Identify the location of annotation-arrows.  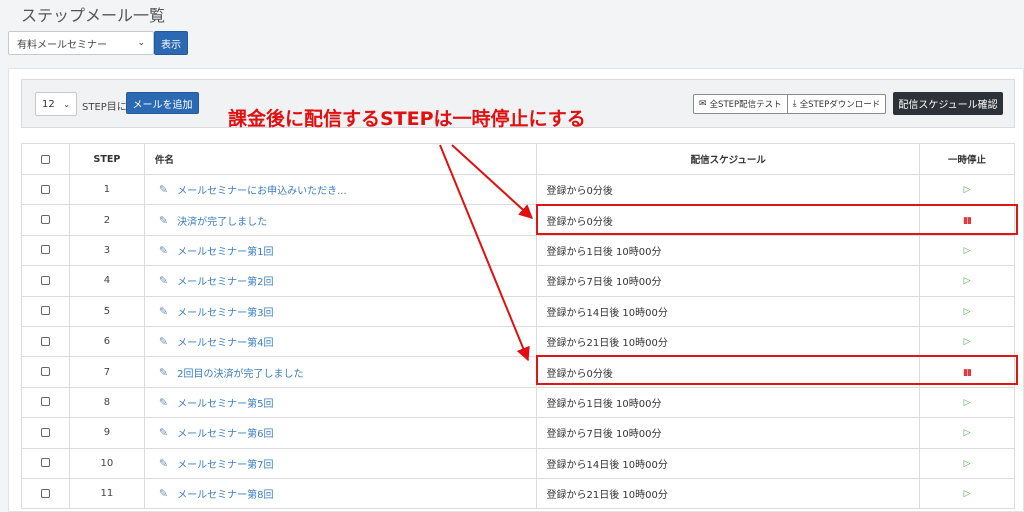
(486, 253).